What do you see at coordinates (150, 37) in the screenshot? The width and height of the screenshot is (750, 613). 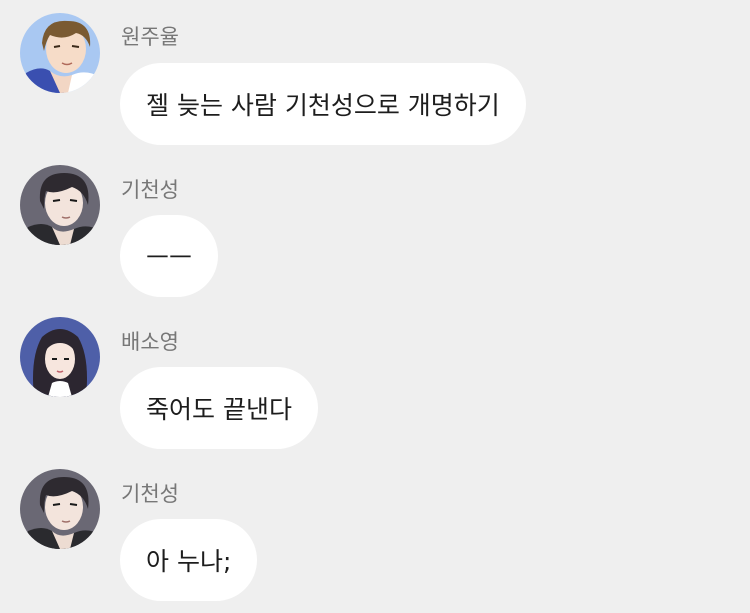 I see `sender-name: 원주율` at bounding box center [150, 37].